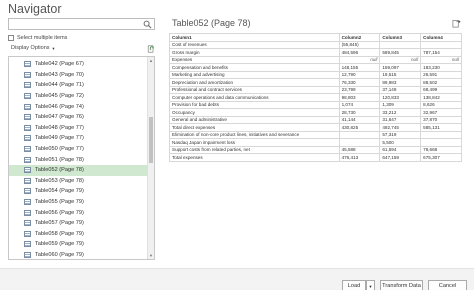 The height and width of the screenshot is (290, 474). I want to click on table-row: Provision for bad debts 1,074 1,309 8,626, so click(315, 104).